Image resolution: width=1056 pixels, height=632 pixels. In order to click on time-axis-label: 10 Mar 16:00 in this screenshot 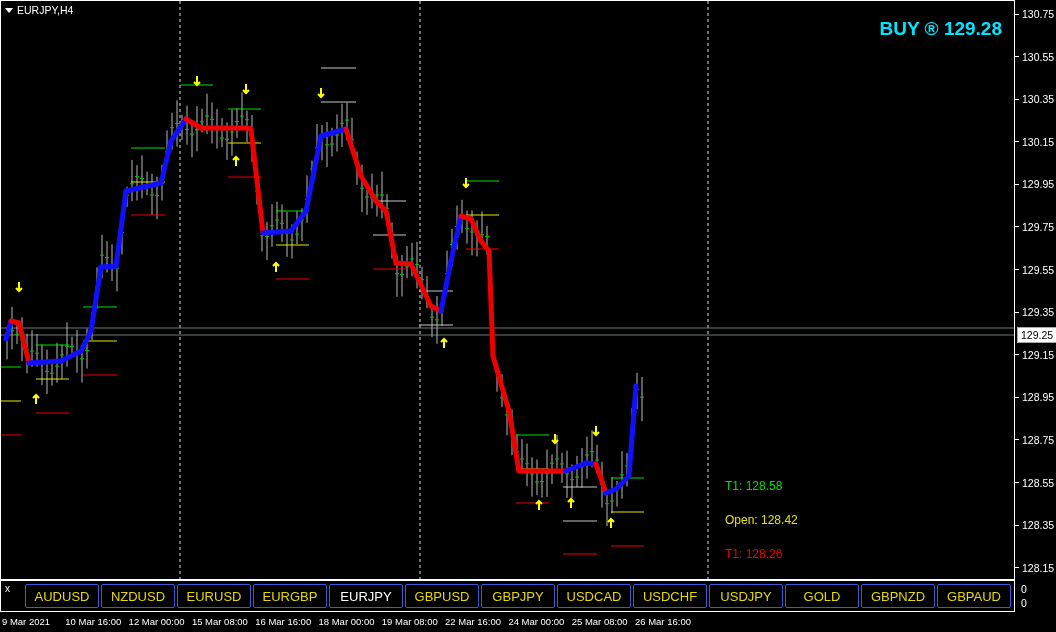, I will do `click(94, 622)`.